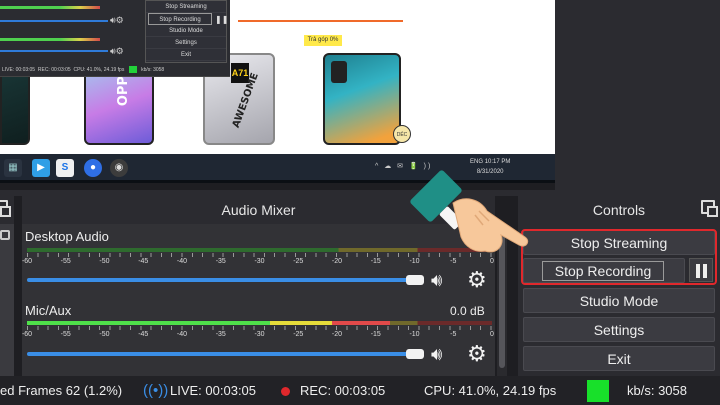 The height and width of the screenshot is (405, 720). Describe the element at coordinates (490, 390) in the screenshot. I see `cpu-usage: CPU: 41.0%, 24.19 fps` at that location.